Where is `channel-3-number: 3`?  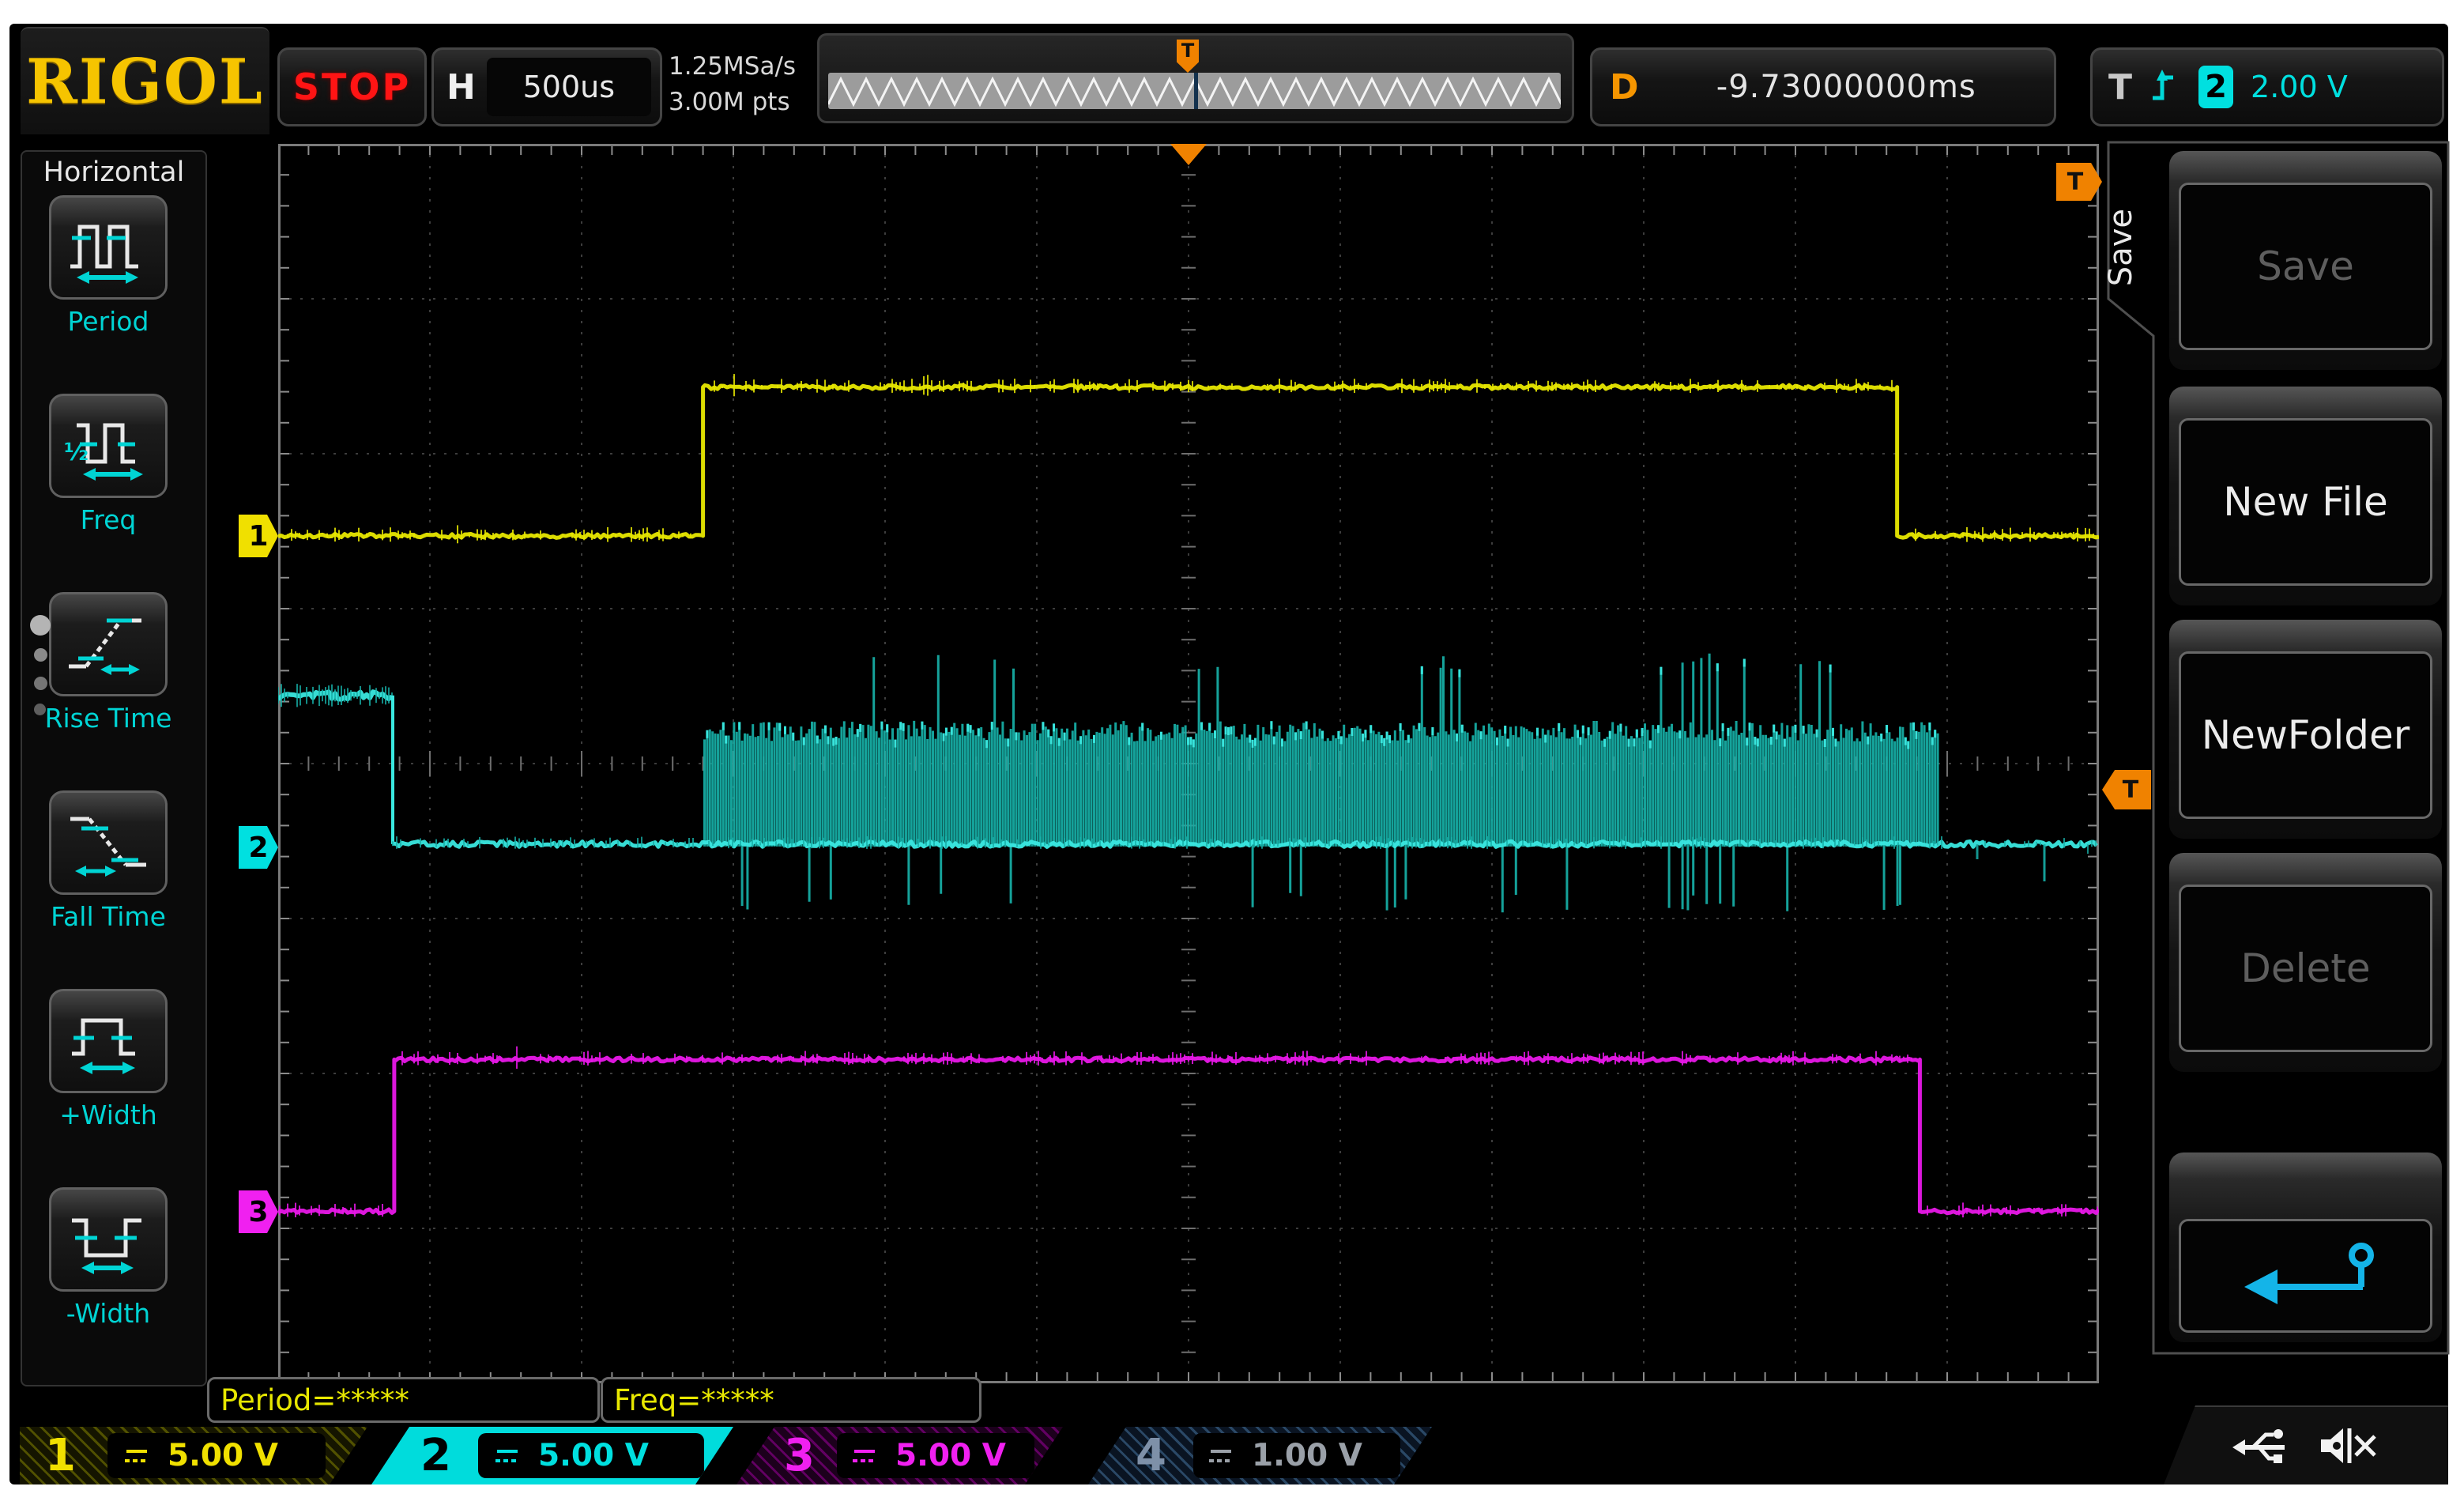 channel-3-number: 3 is located at coordinates (799, 1455).